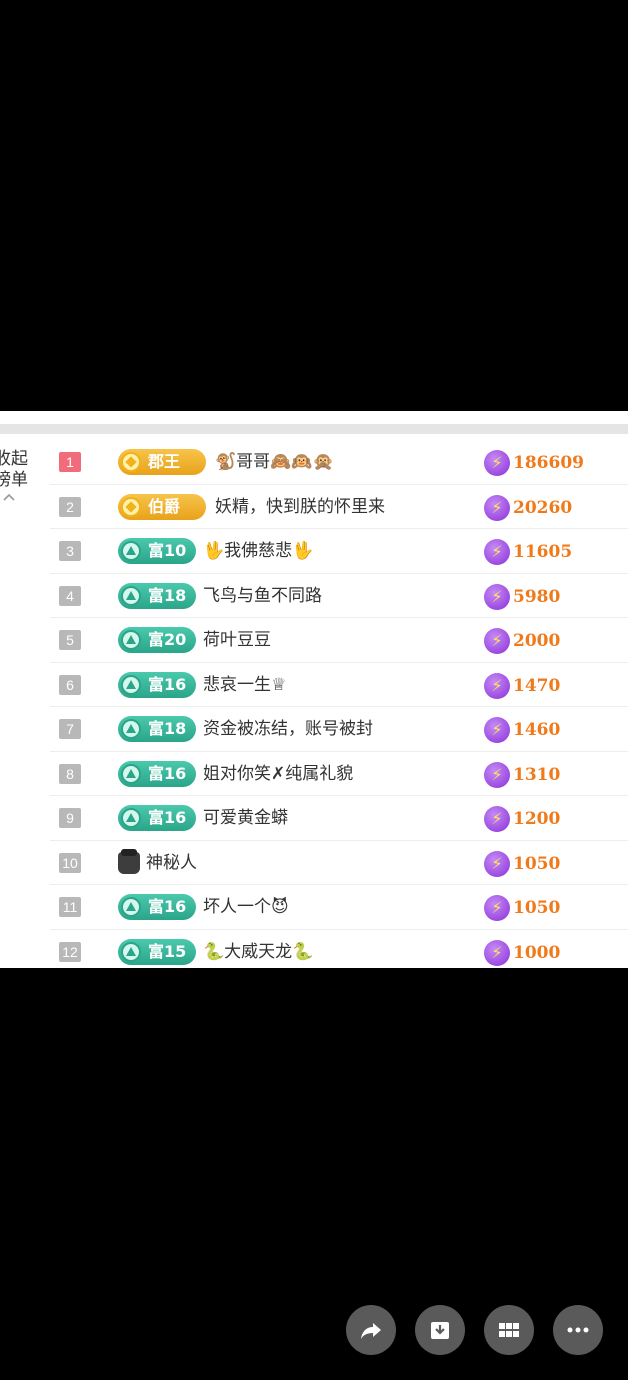 Image resolution: width=628 pixels, height=1380 pixels. I want to click on collapse-label-line1: 收起, so click(14, 459).